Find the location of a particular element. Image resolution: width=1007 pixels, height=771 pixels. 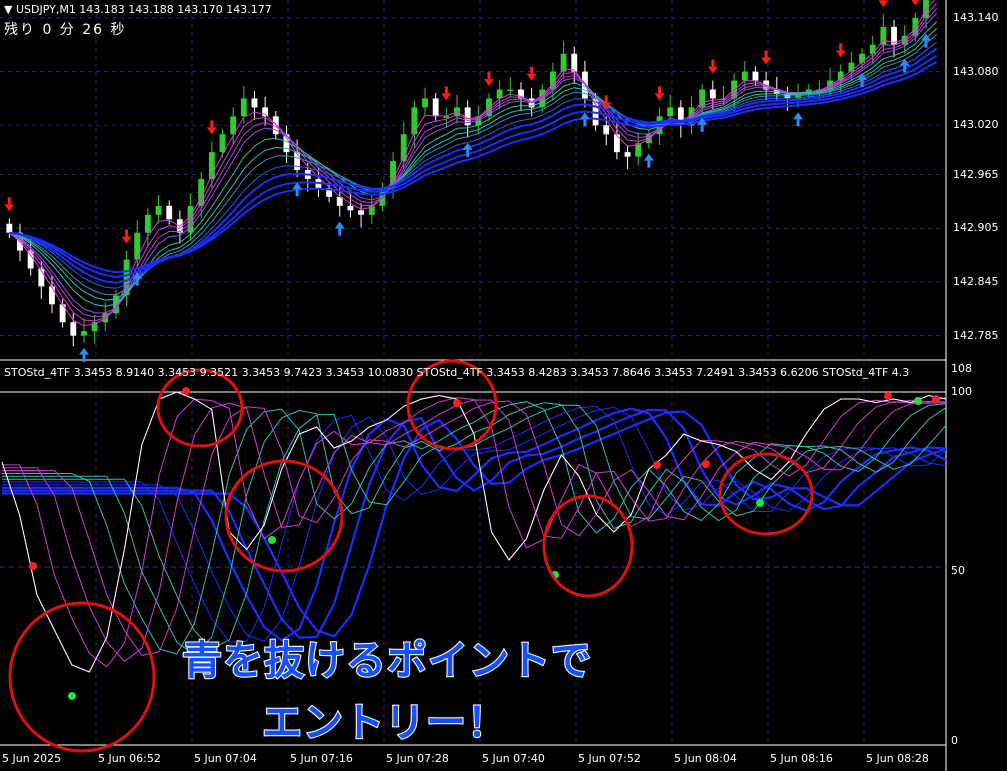

highlight-circle is located at coordinates (82, 677).